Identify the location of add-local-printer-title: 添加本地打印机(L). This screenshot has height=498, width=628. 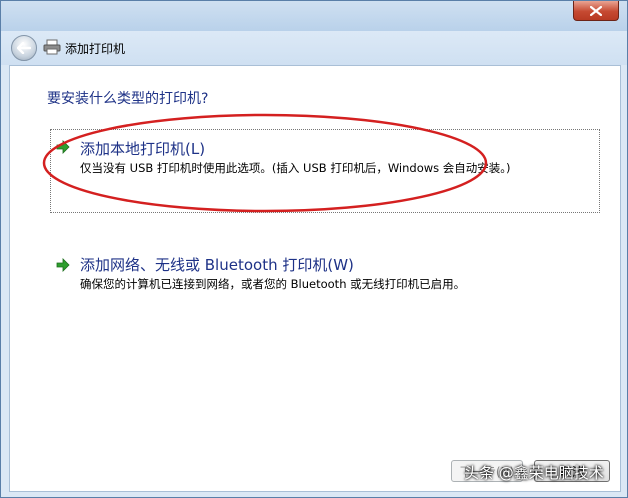
(142, 148).